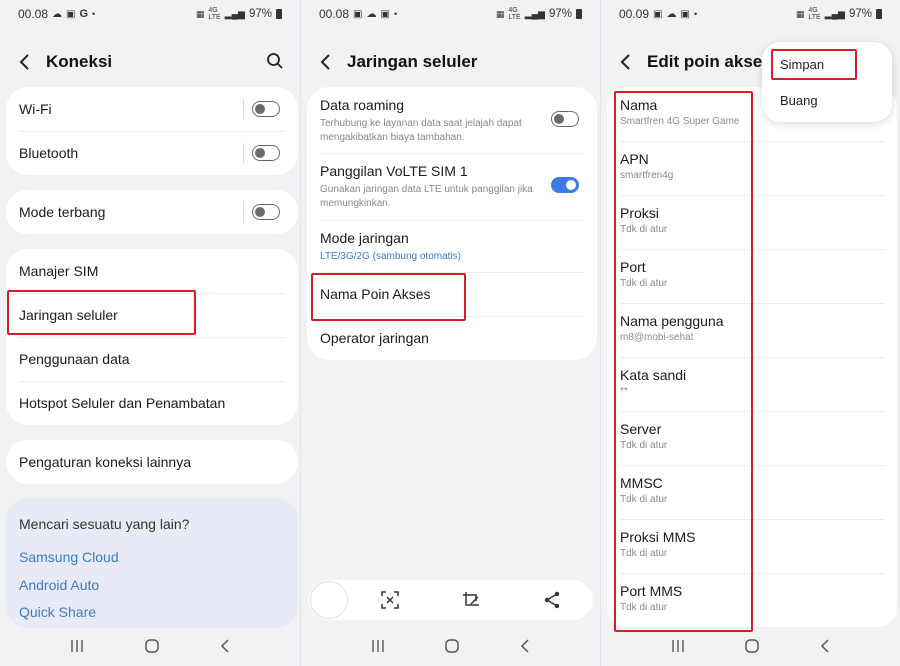  What do you see at coordinates (672, 321) in the screenshot?
I see `field-label: Nama pengguna` at bounding box center [672, 321].